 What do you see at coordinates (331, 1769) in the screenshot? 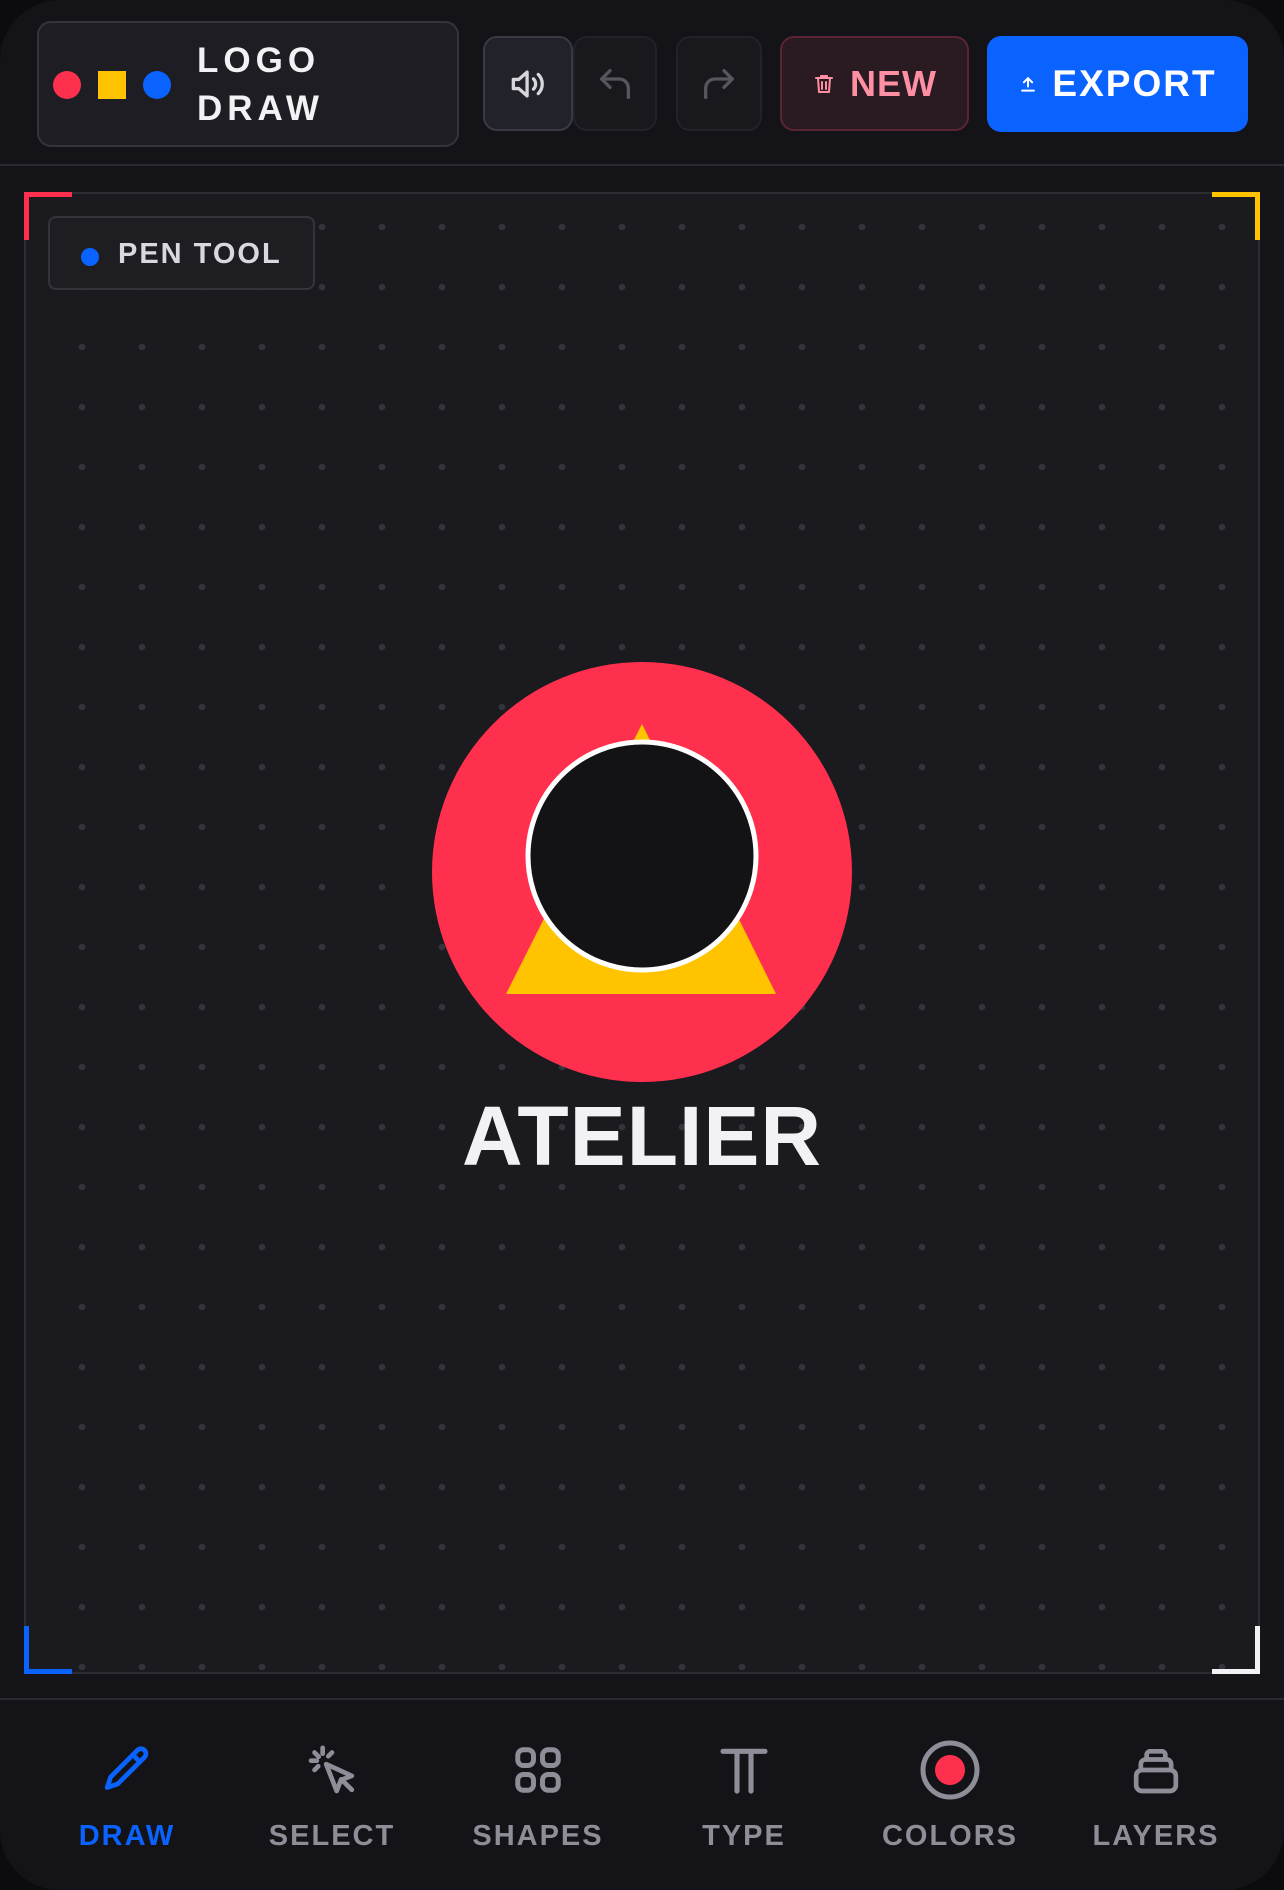
I see `cursor-click-icon` at bounding box center [331, 1769].